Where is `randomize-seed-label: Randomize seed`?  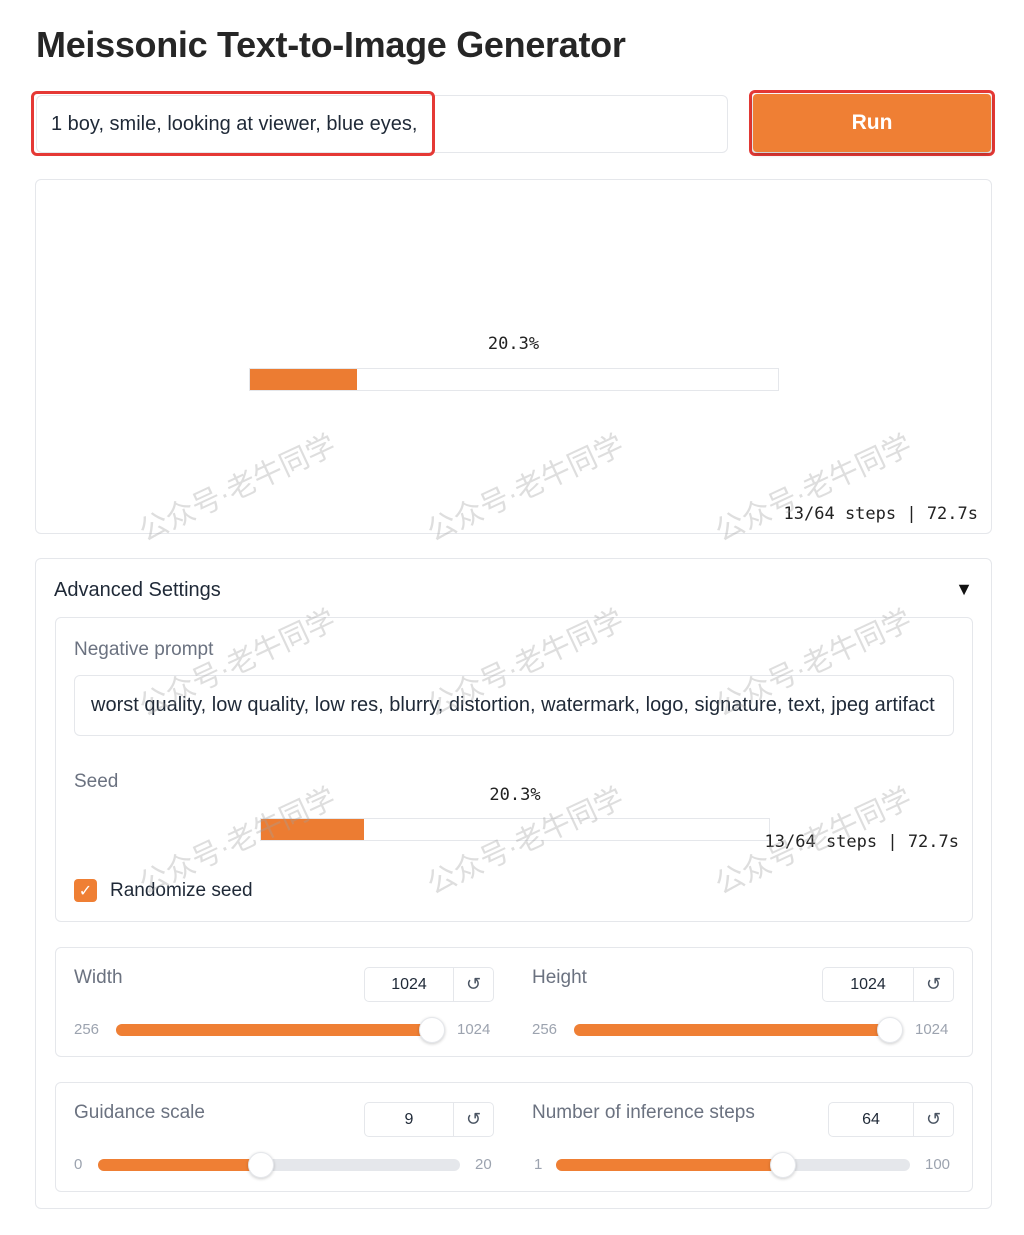 randomize-seed-label: Randomize seed is located at coordinates (181, 891).